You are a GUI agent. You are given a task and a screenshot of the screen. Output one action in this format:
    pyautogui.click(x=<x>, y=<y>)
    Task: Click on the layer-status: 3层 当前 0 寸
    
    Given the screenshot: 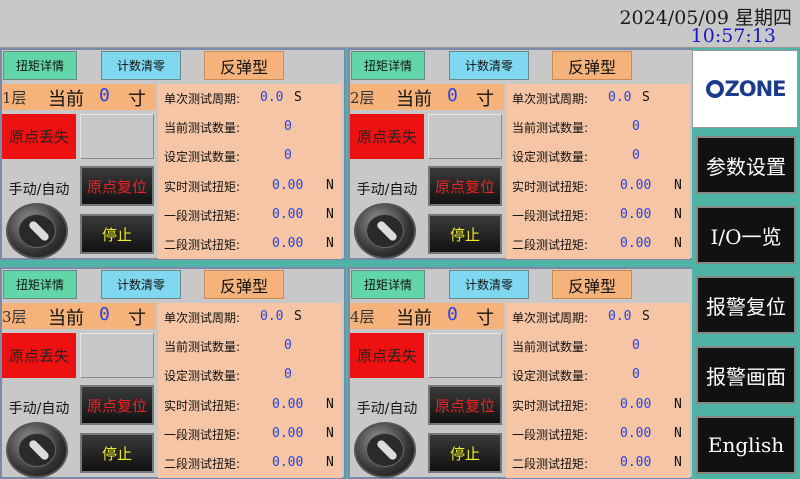 What is the action you would take?
    pyautogui.click(x=79, y=316)
    